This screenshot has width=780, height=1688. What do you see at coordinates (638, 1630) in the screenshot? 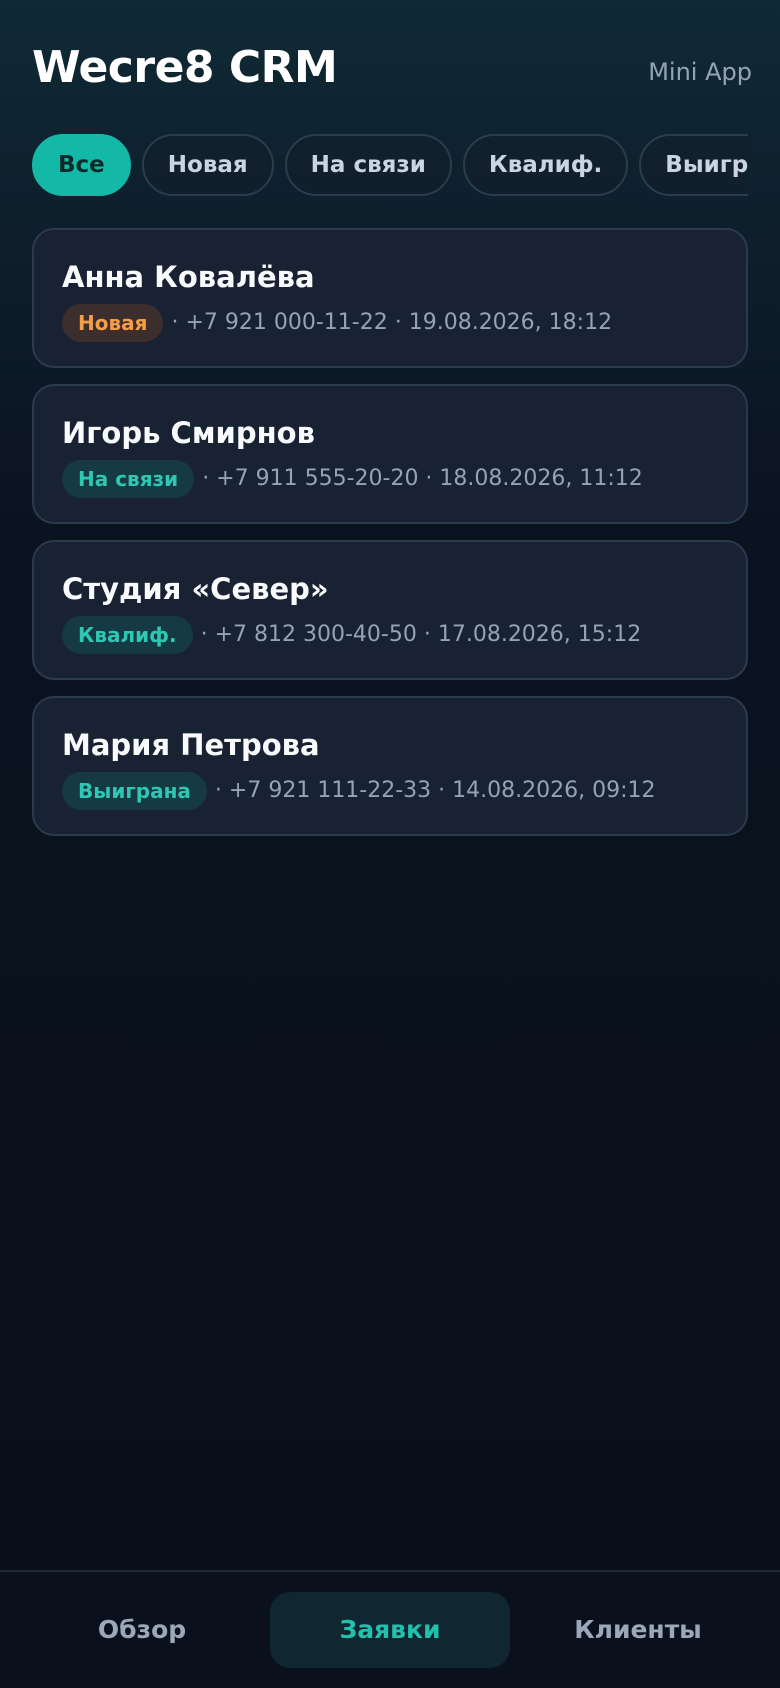
I see `nav-tab-clients: Клиенты` at bounding box center [638, 1630].